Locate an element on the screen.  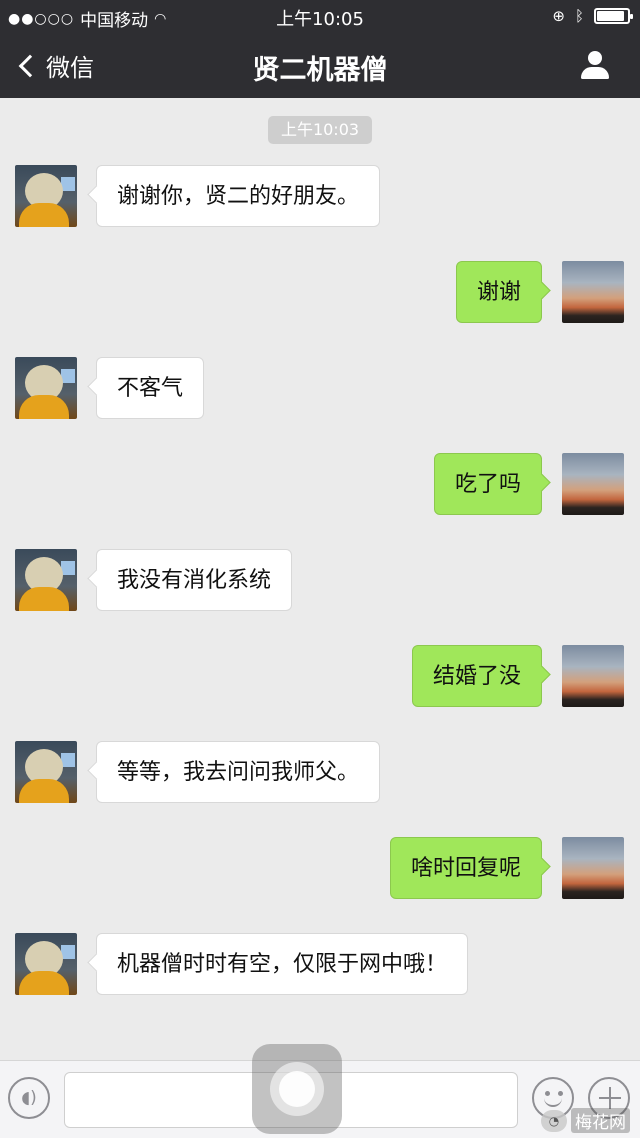
watermark: ◔ 梅花网 is located at coordinates (585, 1120).